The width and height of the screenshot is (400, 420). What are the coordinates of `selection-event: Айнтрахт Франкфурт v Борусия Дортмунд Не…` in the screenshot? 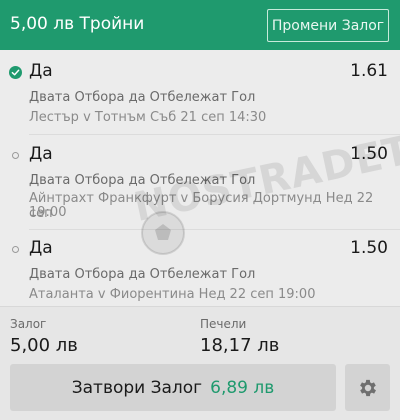 It's located at (201, 206).